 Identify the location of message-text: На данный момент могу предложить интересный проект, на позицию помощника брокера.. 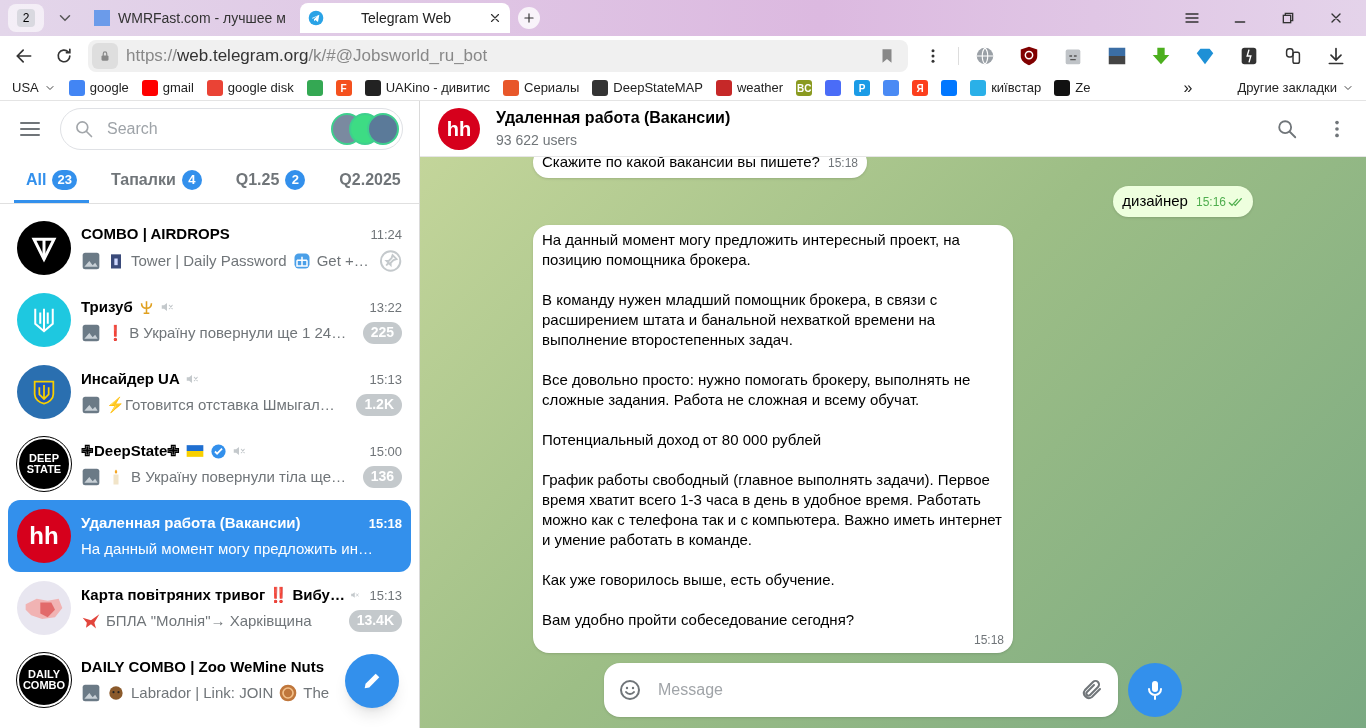
(751, 250).